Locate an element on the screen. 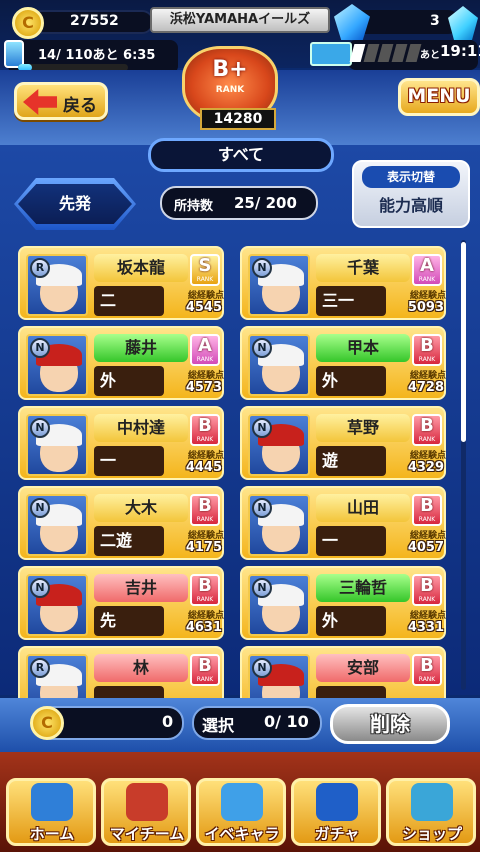  player-card: N 大木 B RANK 二遊 総経験点 4175 is located at coordinates (121, 523).